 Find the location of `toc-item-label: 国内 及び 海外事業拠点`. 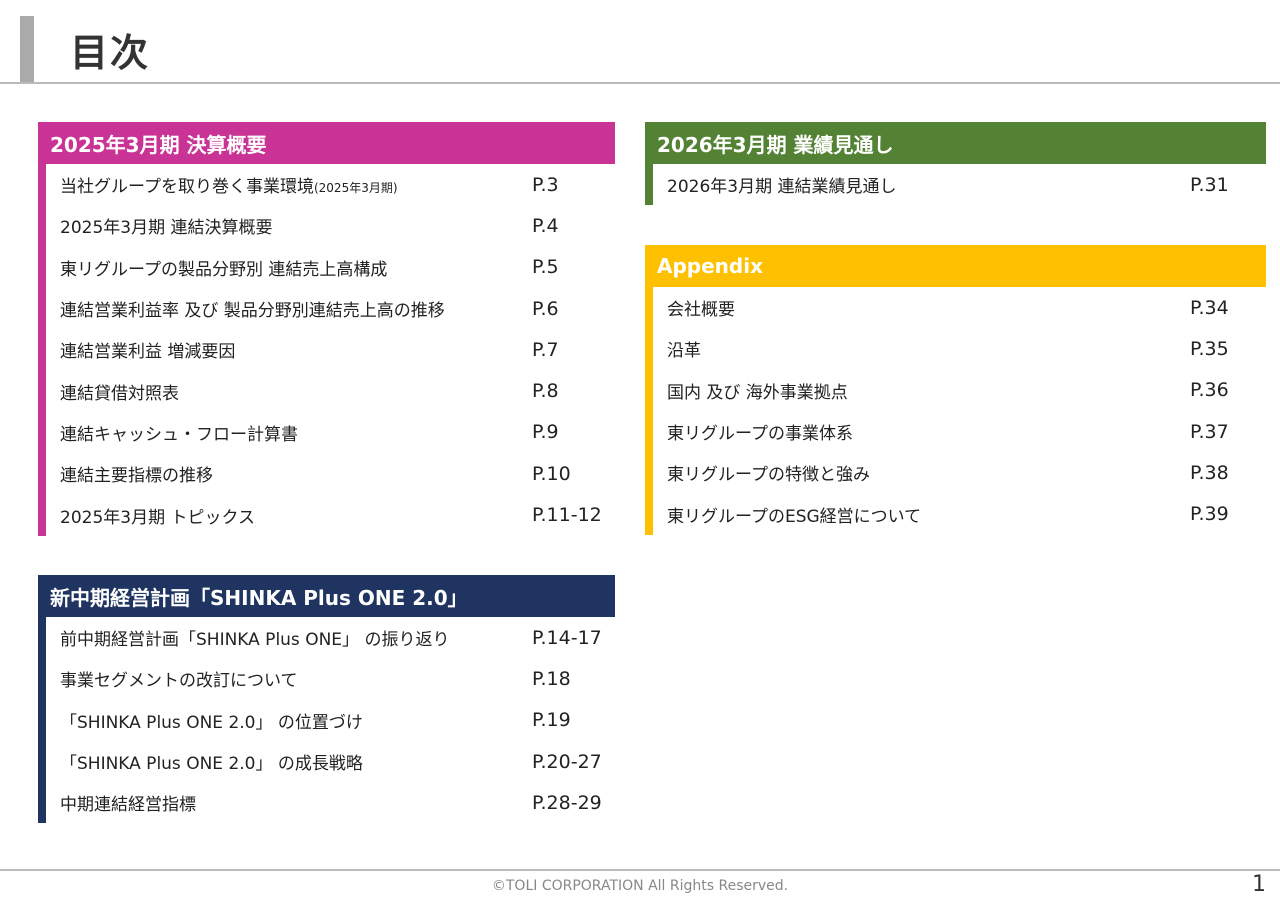

toc-item-label: 国内 及び 海外事業拠点 is located at coordinates (757, 392).